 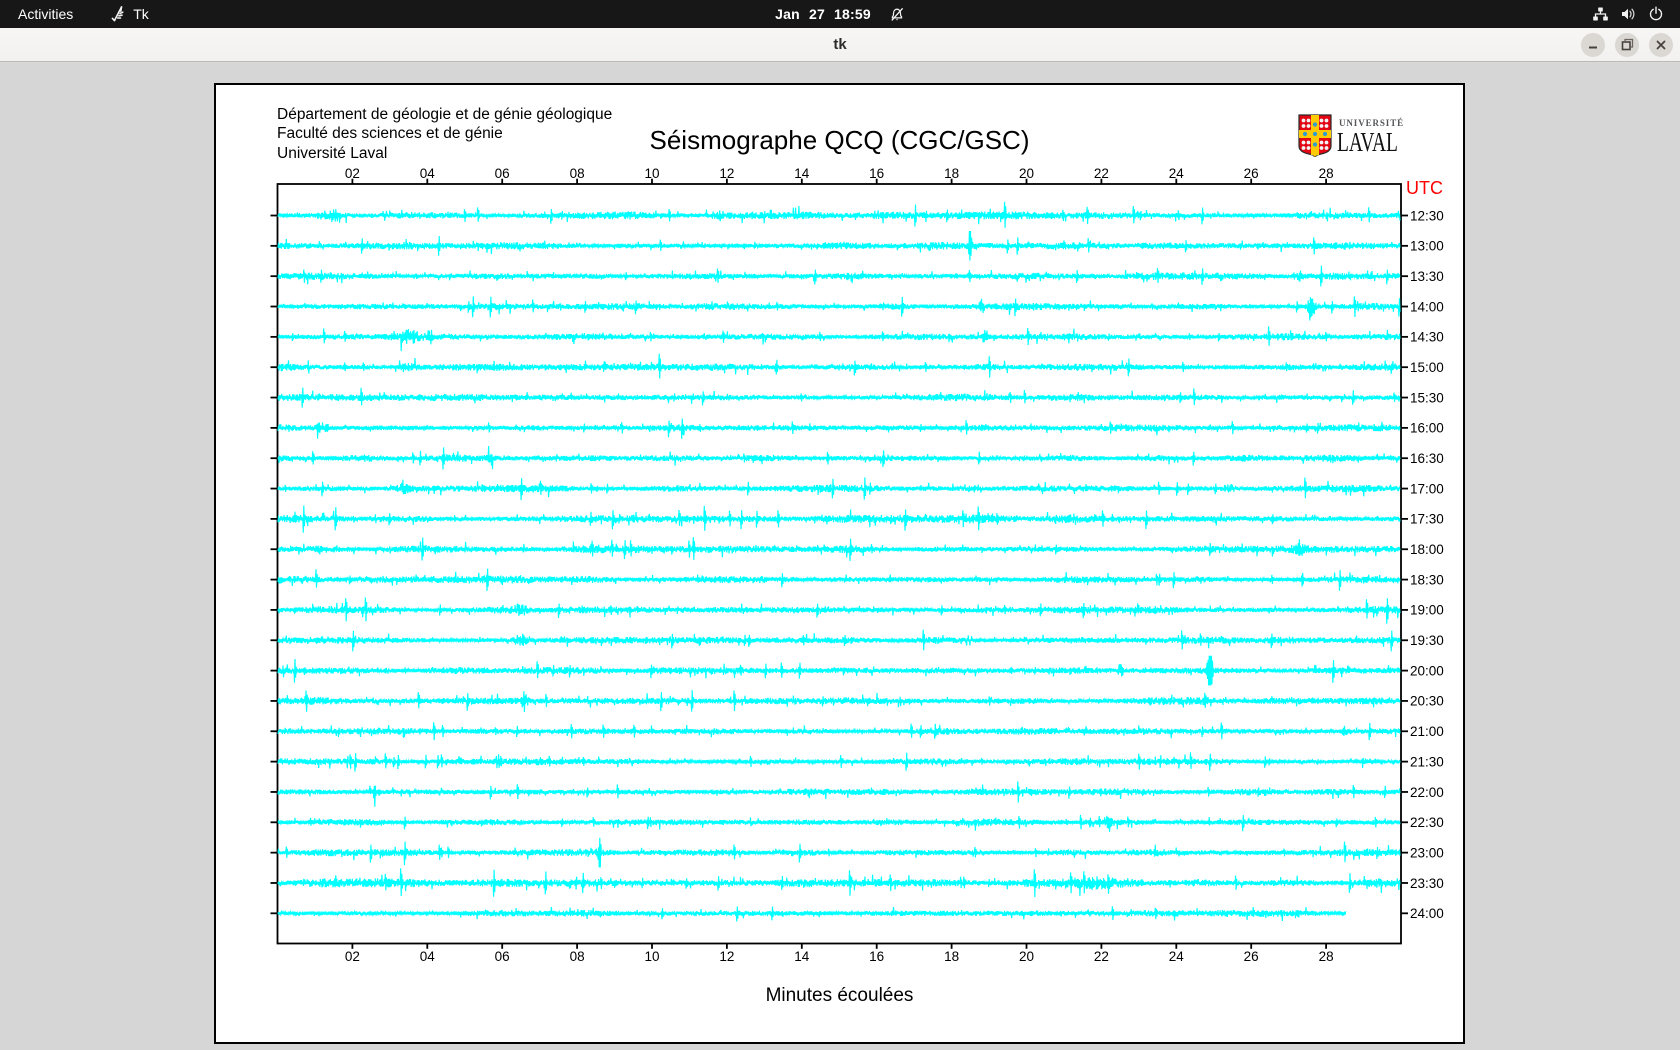 What do you see at coordinates (951, 173) in the screenshot?
I see `x-tick-label-top: 18` at bounding box center [951, 173].